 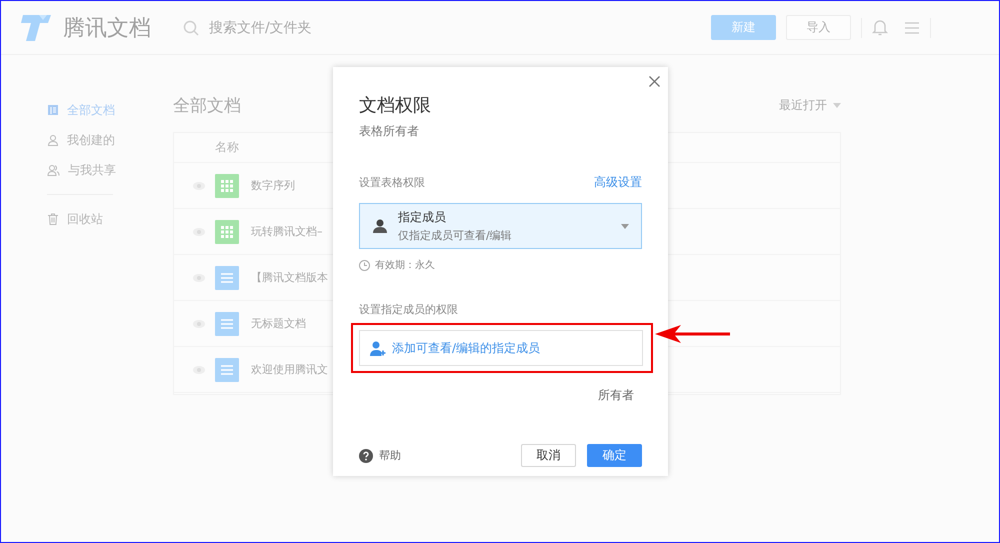 What do you see at coordinates (191, 28) in the screenshot?
I see `search-icon` at bounding box center [191, 28].